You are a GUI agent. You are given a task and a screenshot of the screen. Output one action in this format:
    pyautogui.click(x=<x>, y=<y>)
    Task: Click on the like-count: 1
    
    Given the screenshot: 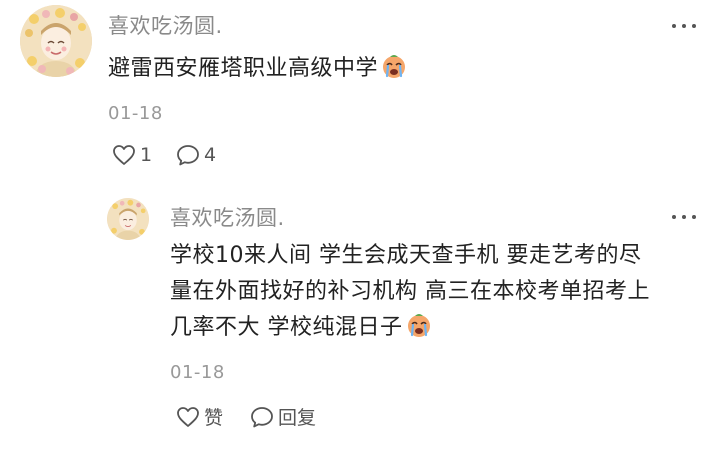 What is the action you would take?
    pyautogui.click(x=146, y=155)
    